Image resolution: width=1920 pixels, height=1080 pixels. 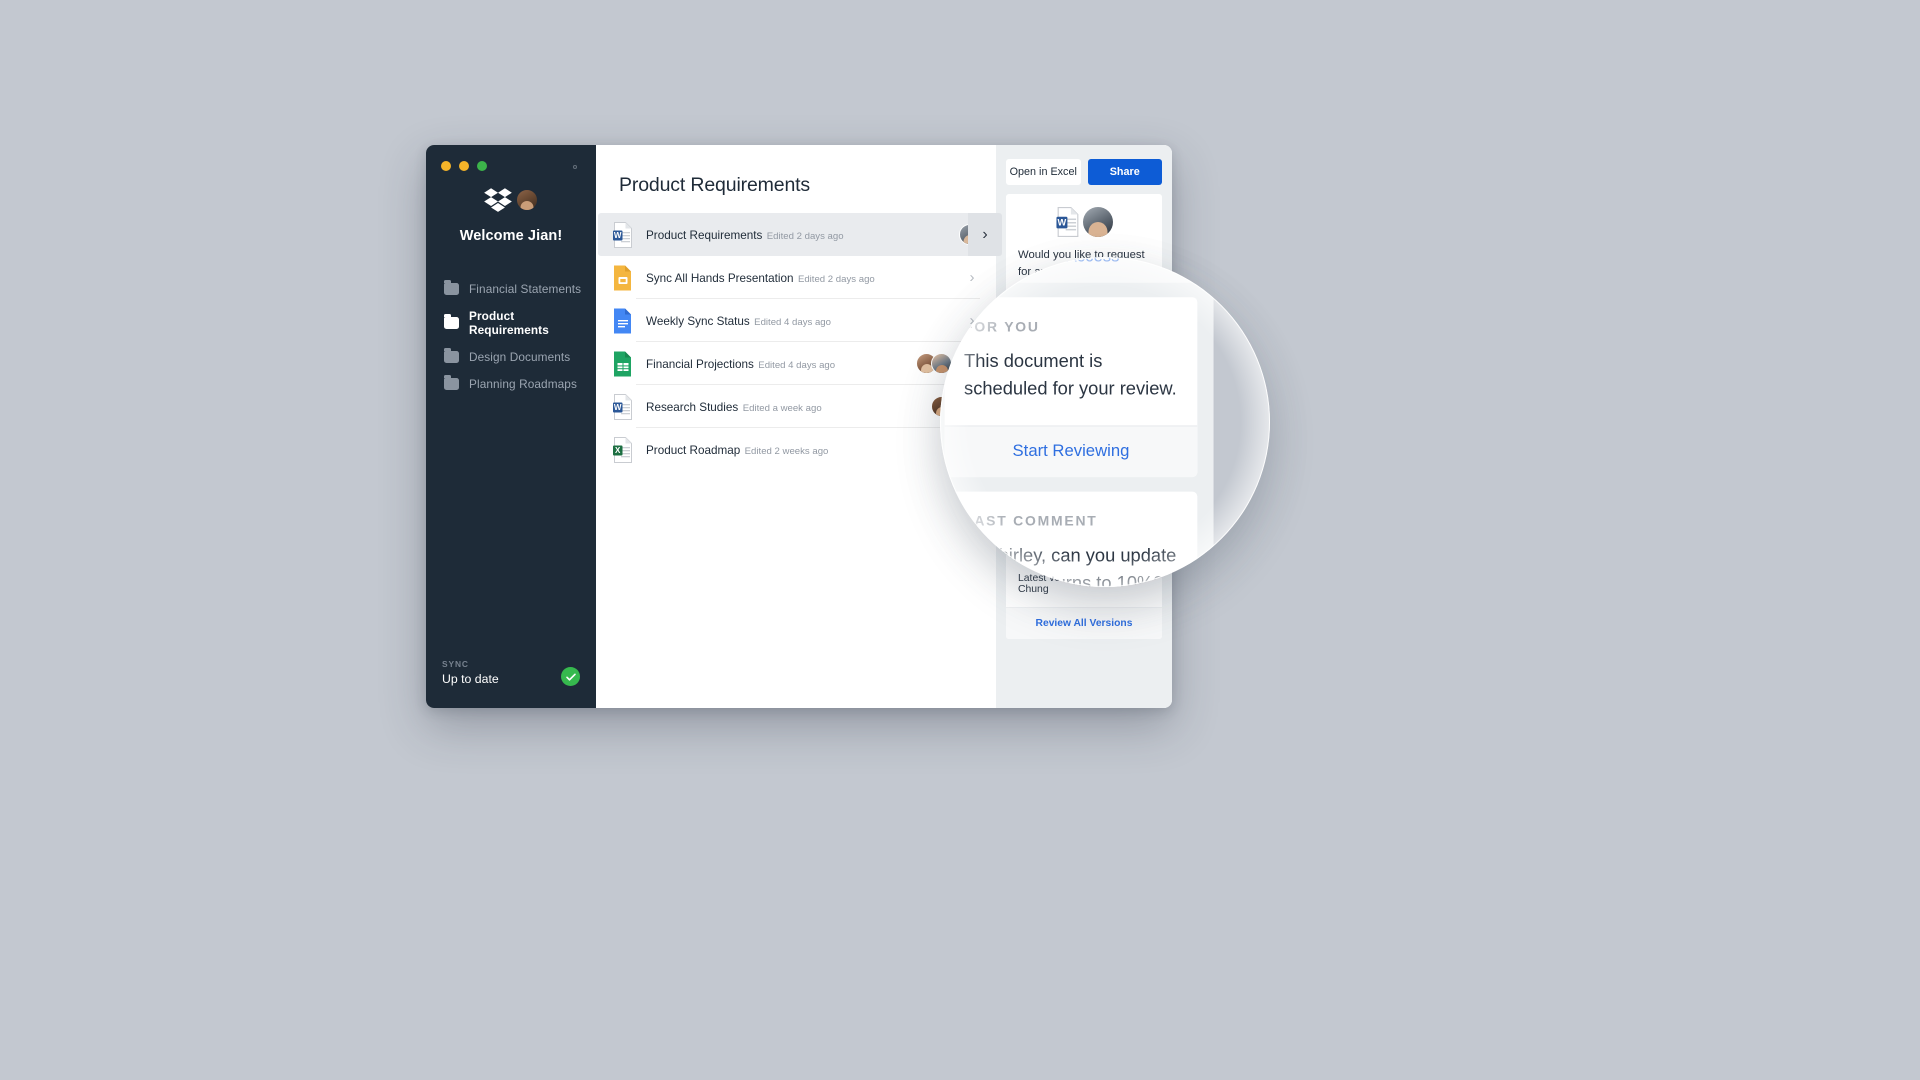 What do you see at coordinates (700, 364) in the screenshot?
I see `file-name: Financial Projections` at bounding box center [700, 364].